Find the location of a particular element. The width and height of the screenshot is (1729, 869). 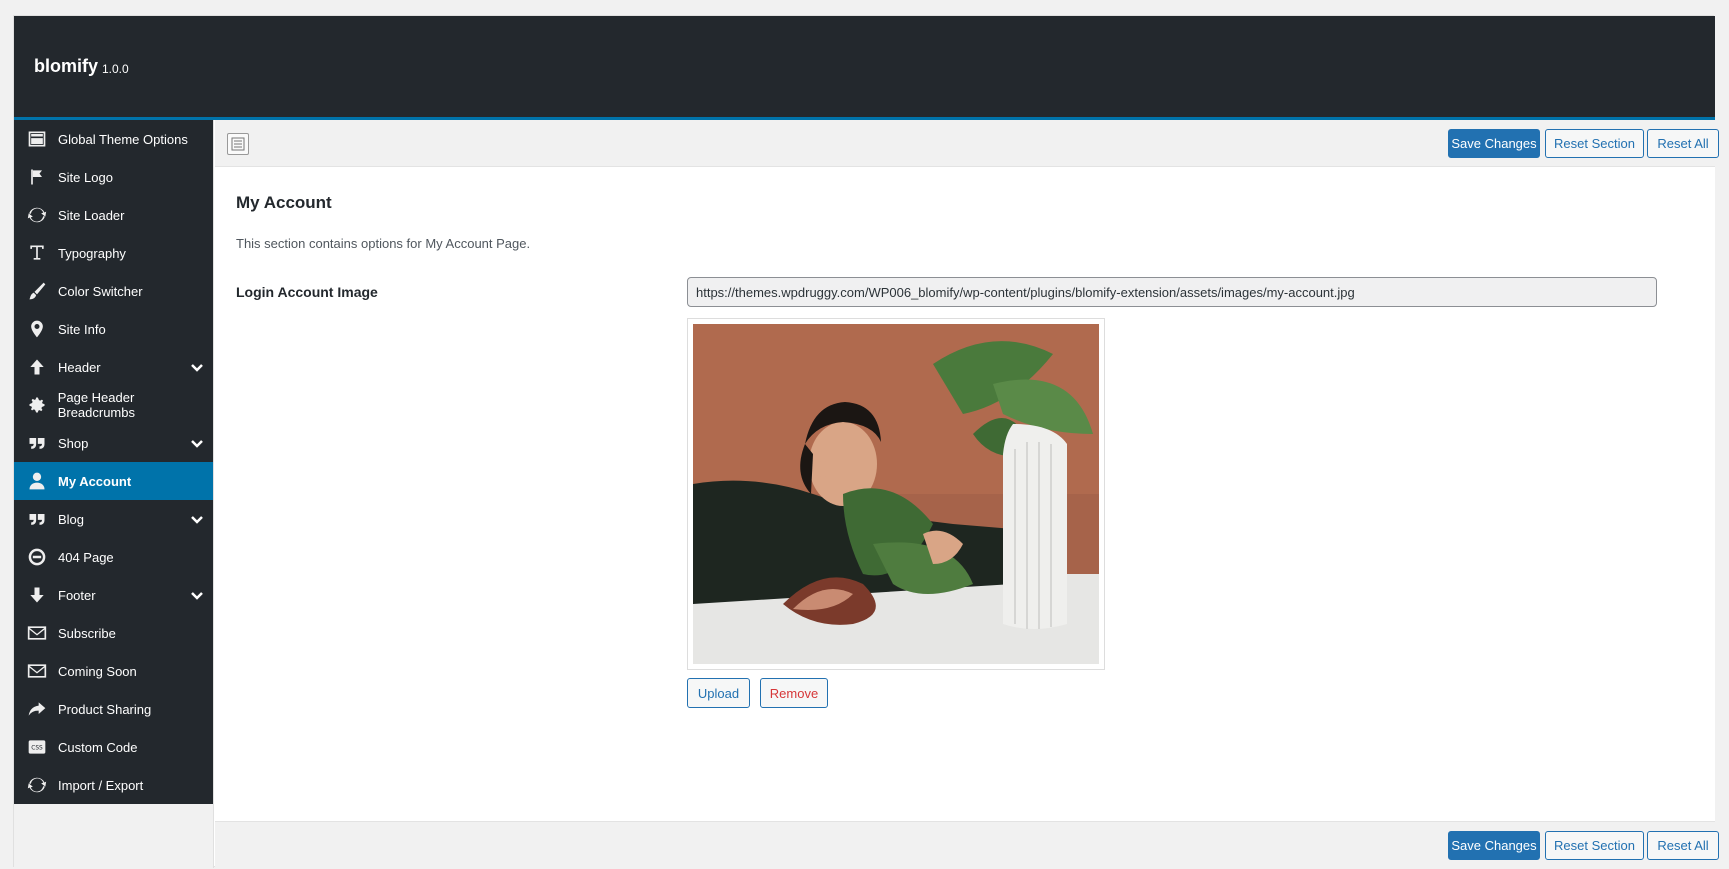

sidebar-item-404-page: 404 Page is located at coordinates (113, 557).